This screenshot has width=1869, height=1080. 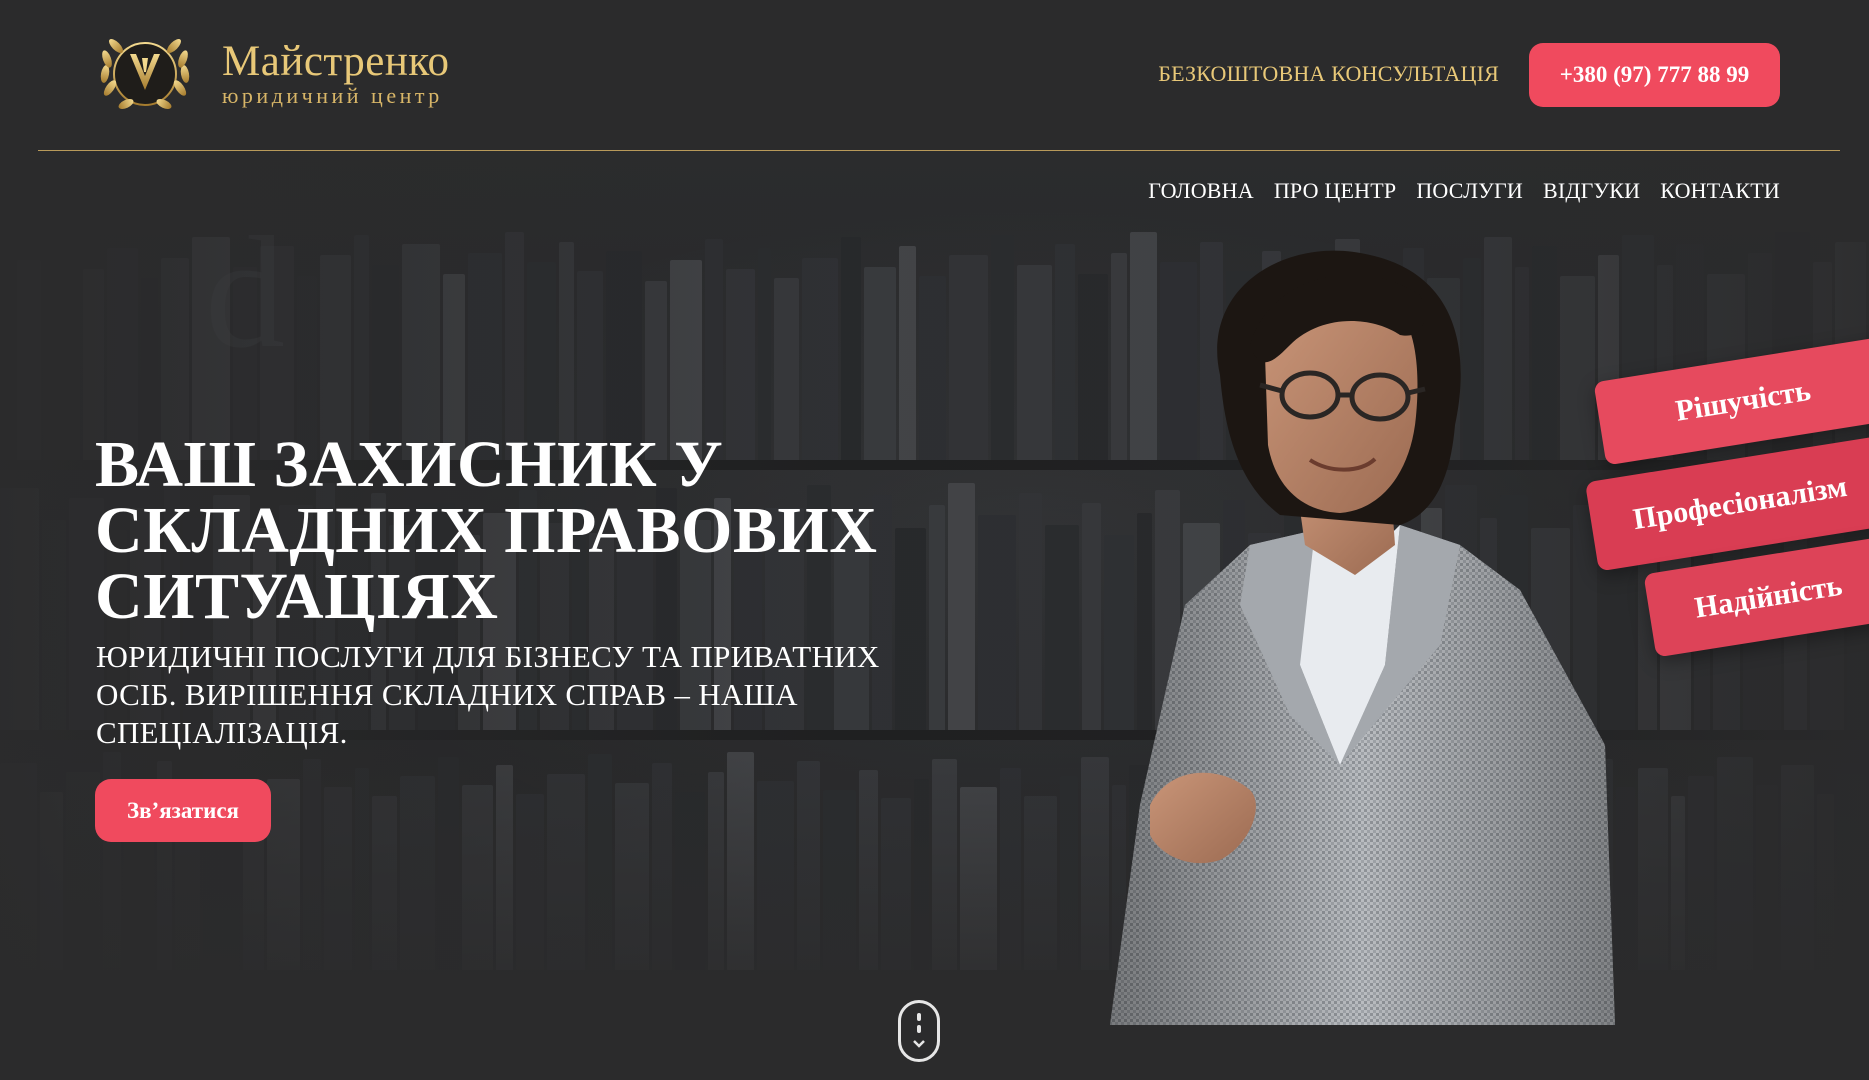 I want to click on phone-button: +380 (97) 777 88 99, so click(x=1654, y=75).